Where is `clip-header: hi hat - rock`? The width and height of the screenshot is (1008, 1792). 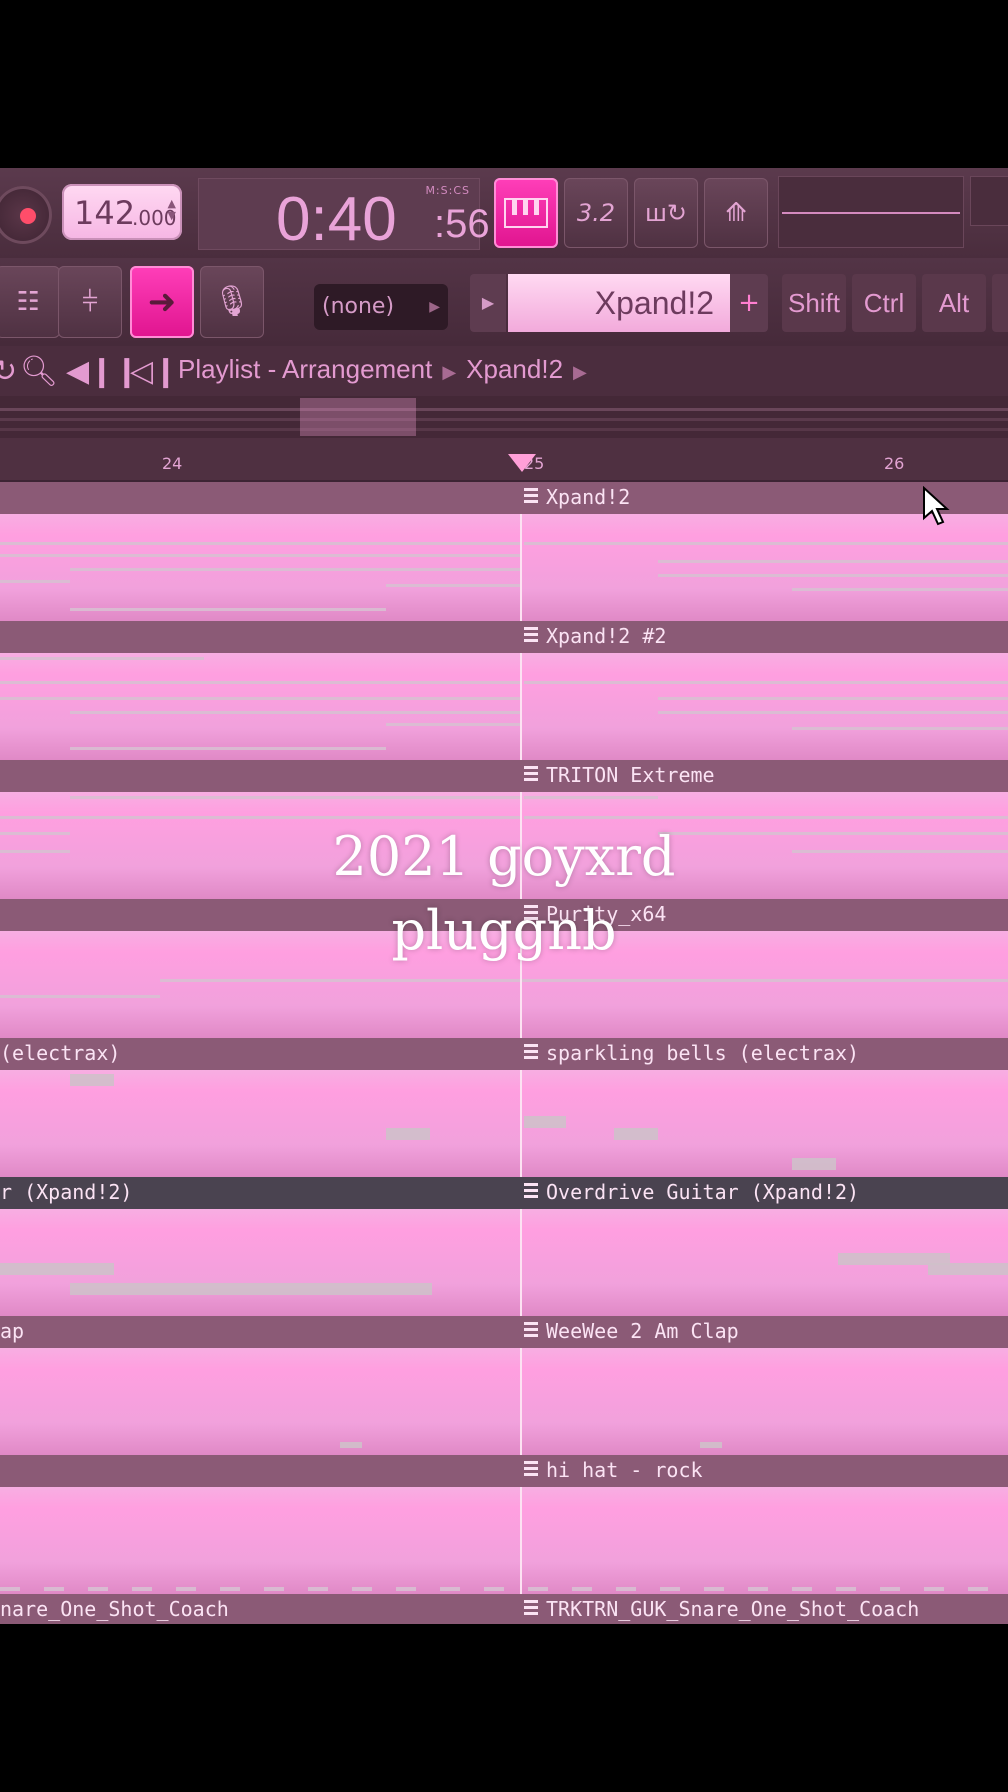
clip-header: hi hat - rock is located at coordinates (504, 1471).